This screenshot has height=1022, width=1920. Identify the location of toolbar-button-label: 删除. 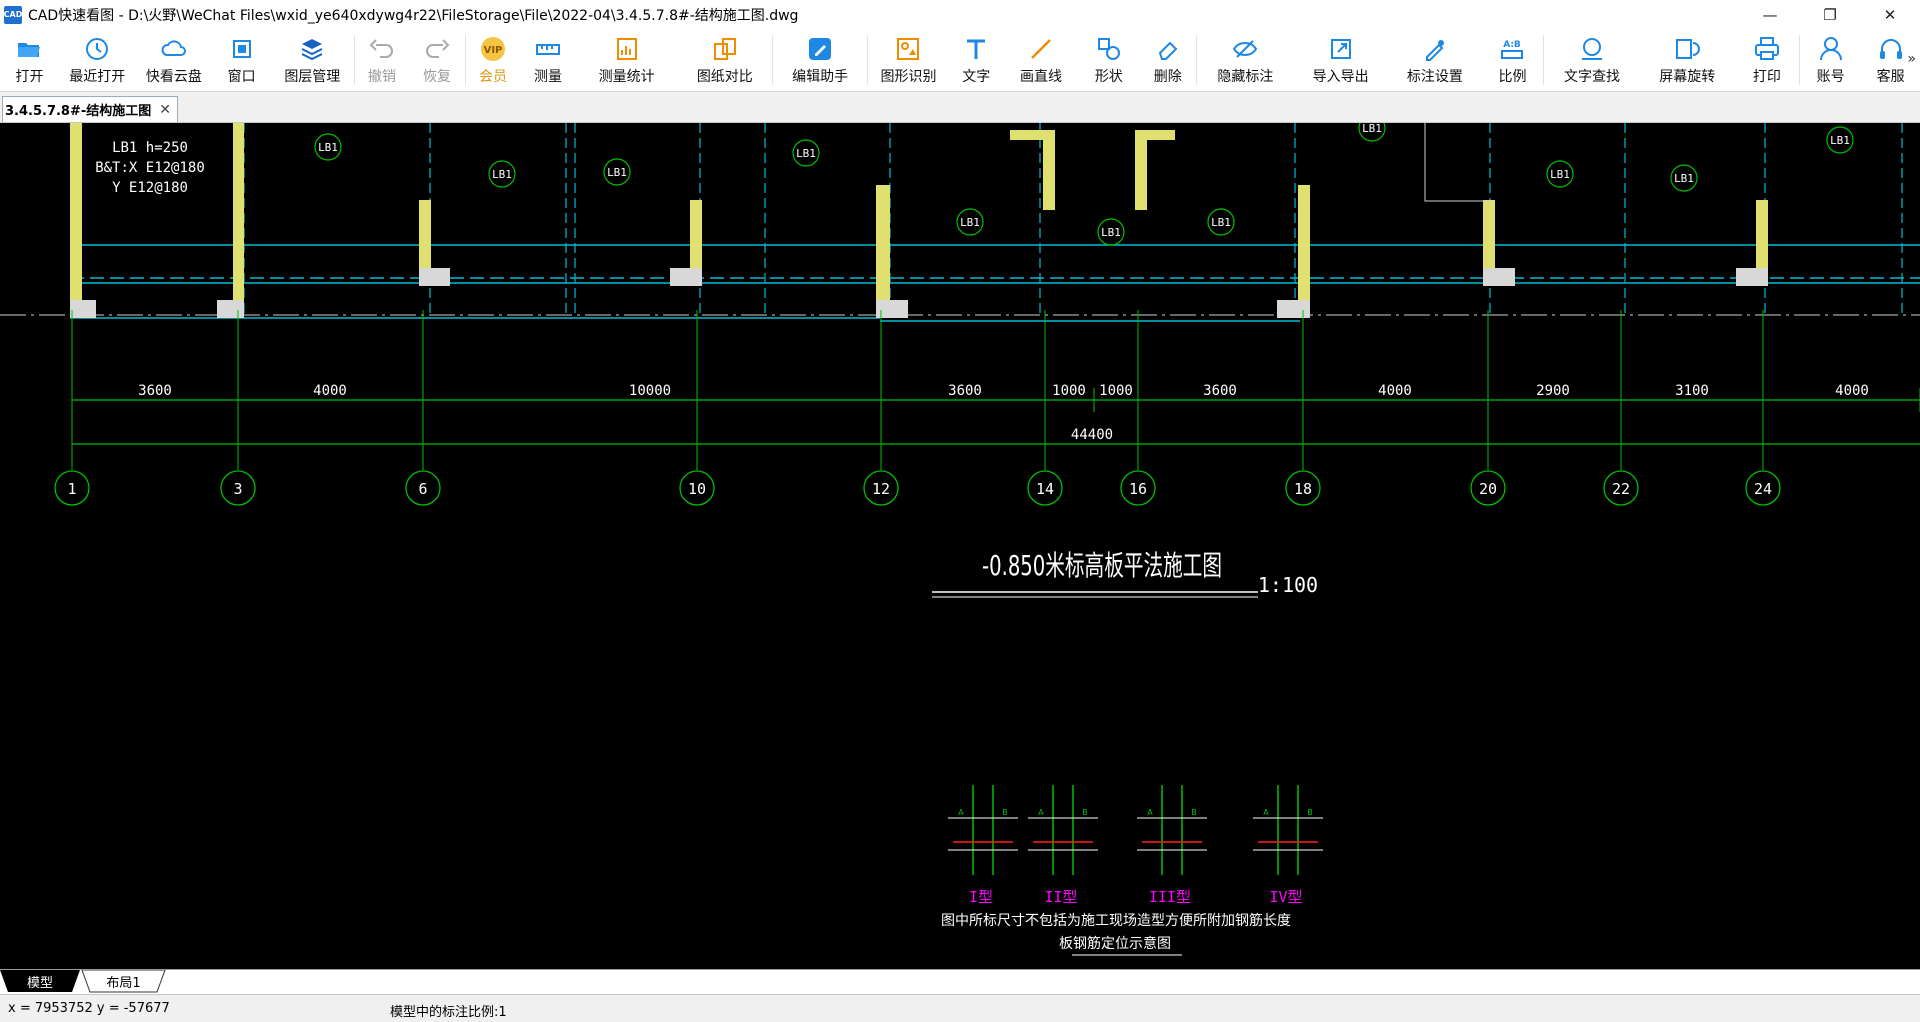
(1167, 77).